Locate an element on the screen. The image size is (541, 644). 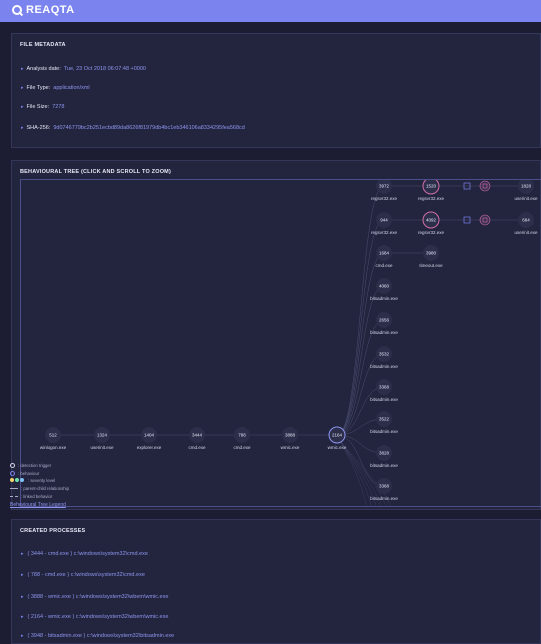
node-pid: 3980 is located at coordinates (431, 253).